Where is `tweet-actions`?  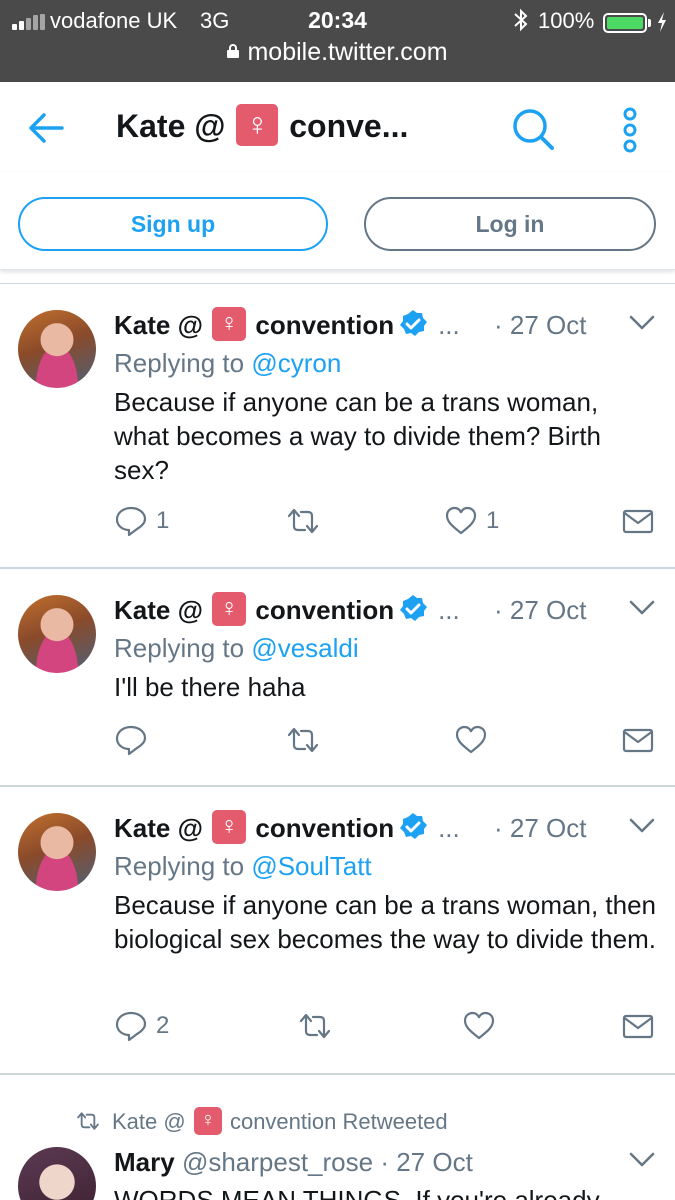 tweet-actions is located at coordinates (386, 740).